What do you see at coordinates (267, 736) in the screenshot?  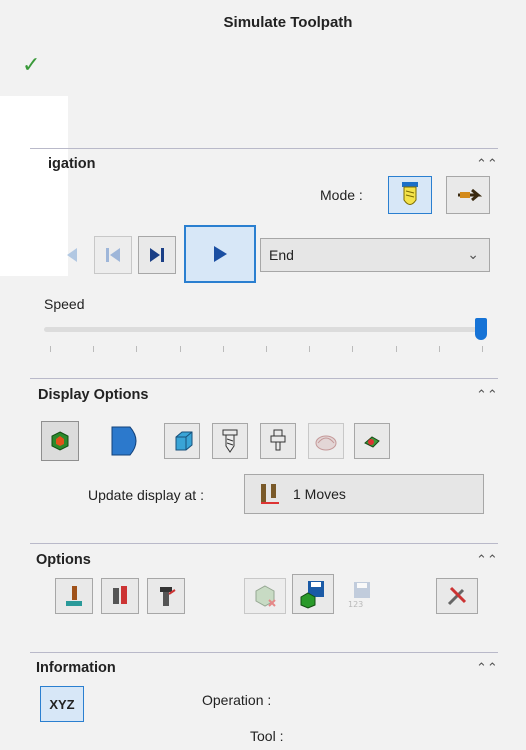 I see `tool-label: Tool :` at bounding box center [267, 736].